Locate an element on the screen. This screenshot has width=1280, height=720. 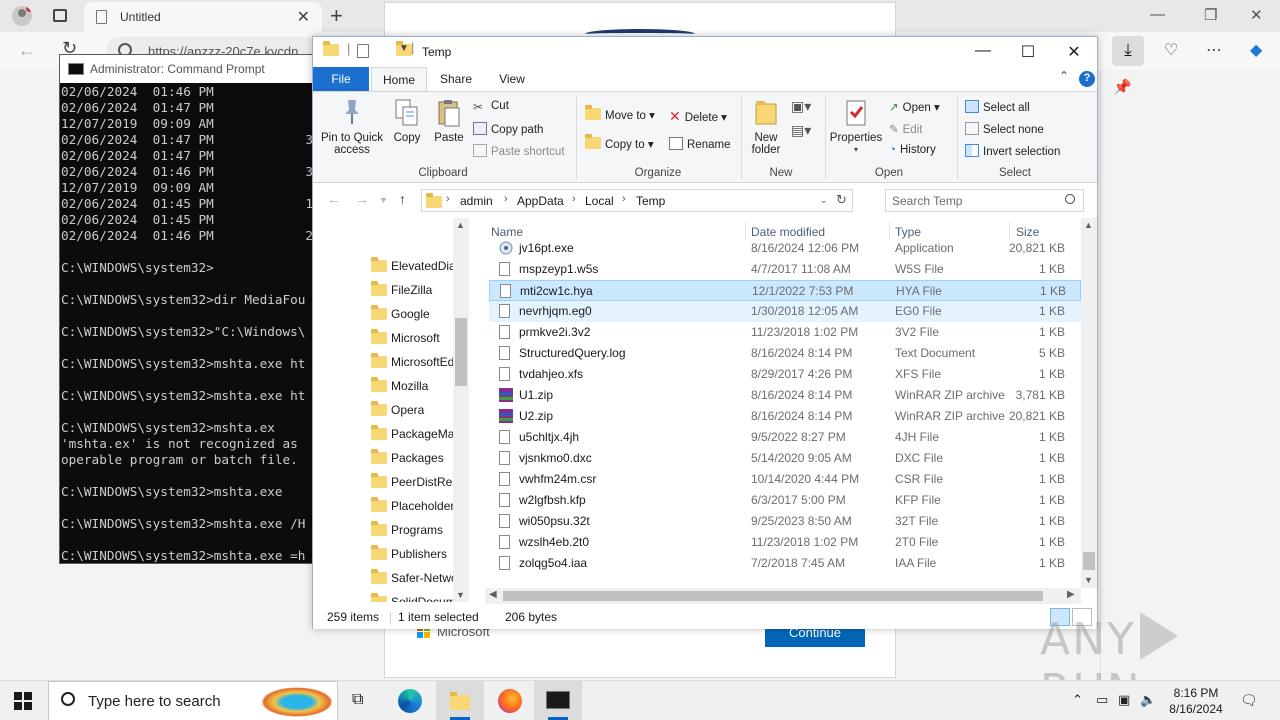
nav-item-packages: Packages is located at coordinates (384, 458).